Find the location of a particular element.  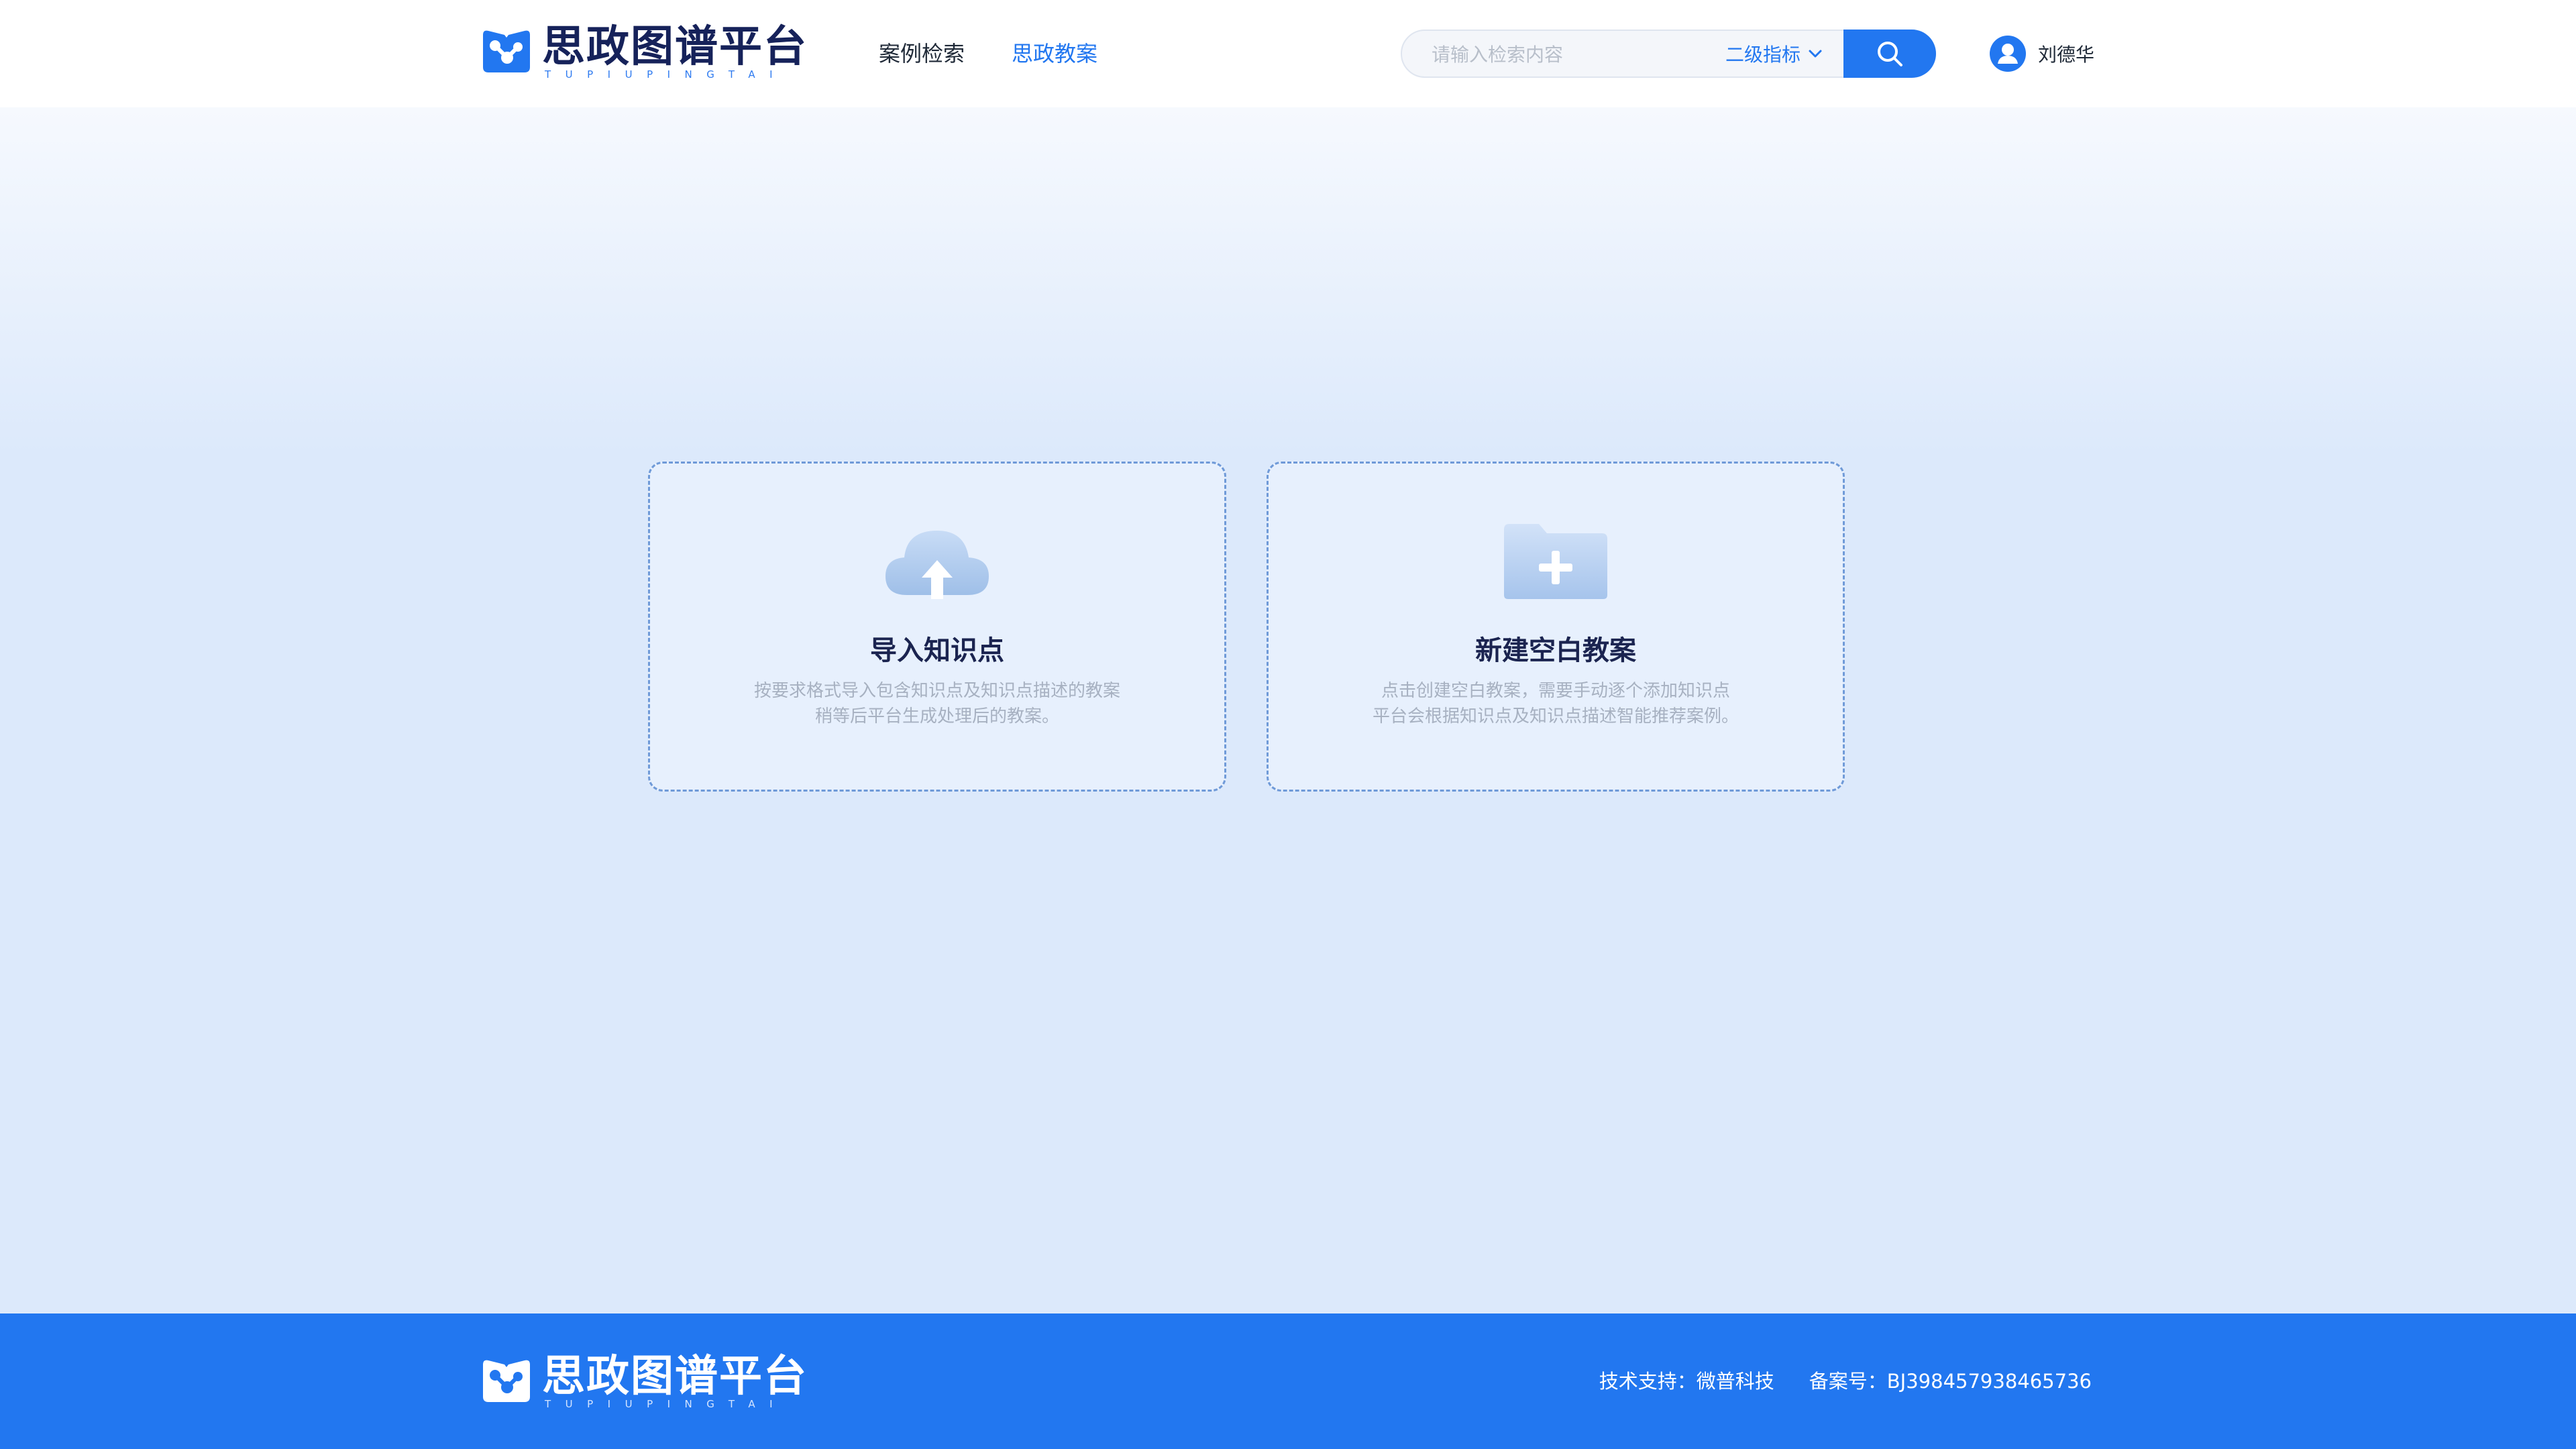

folder-add-icon is located at coordinates (1555, 561).